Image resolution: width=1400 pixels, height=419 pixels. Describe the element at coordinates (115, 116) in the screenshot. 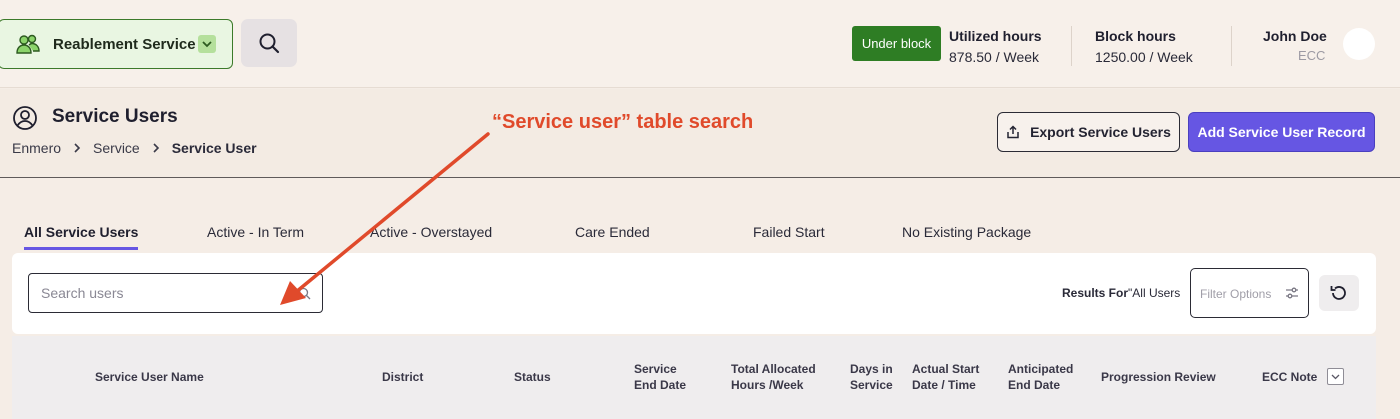

I see `page-title: Service Users` at that location.